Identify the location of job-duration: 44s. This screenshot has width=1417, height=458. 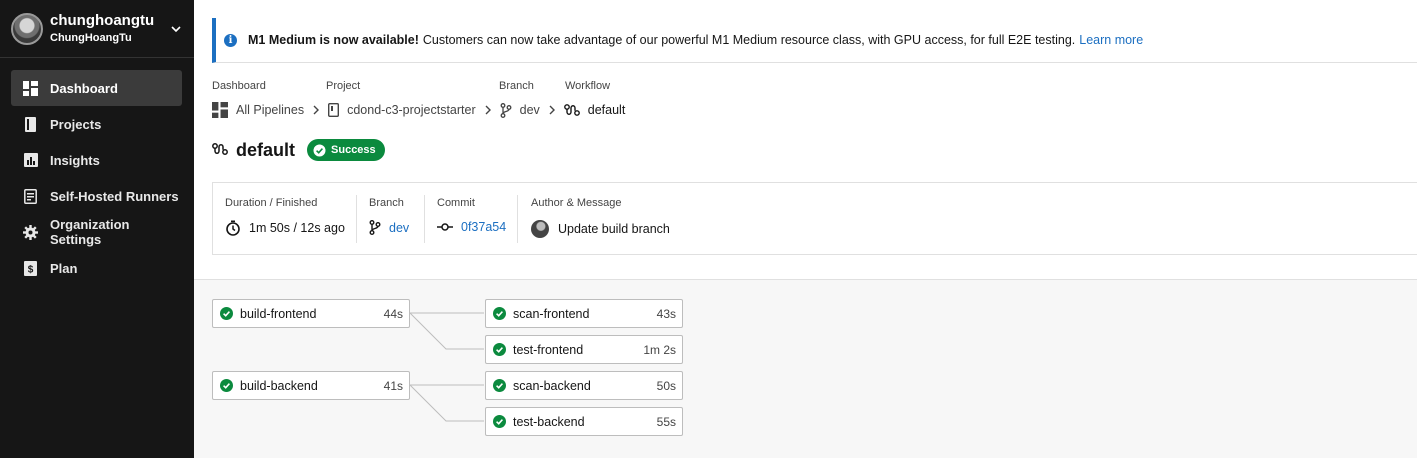
(393, 314).